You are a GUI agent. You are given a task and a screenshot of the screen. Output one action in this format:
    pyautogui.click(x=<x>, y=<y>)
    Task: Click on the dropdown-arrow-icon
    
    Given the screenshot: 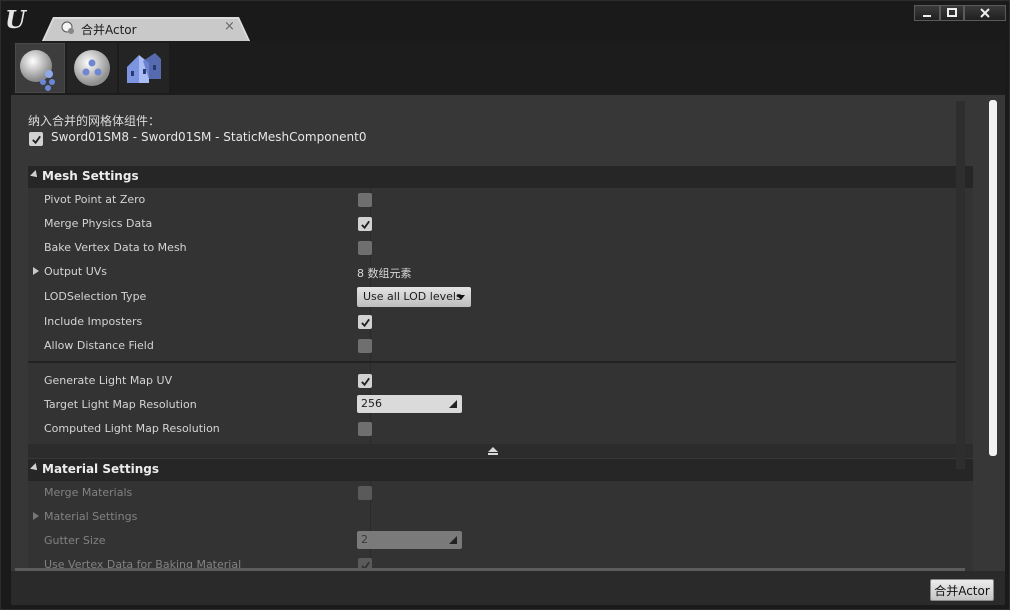 What is the action you would take?
    pyautogui.click(x=461, y=297)
    